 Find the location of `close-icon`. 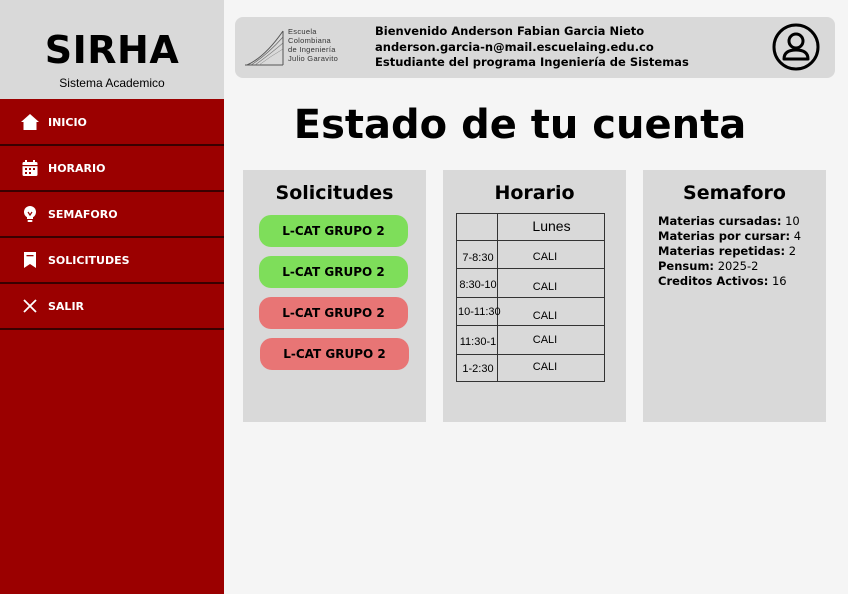

close-icon is located at coordinates (30, 306).